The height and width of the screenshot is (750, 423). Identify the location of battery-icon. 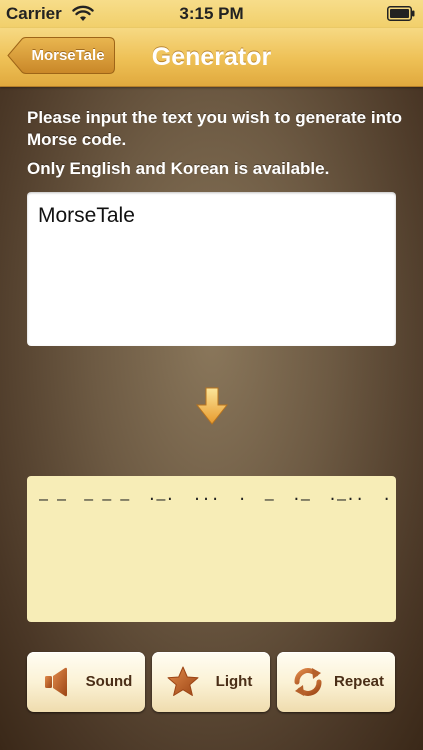
(401, 13).